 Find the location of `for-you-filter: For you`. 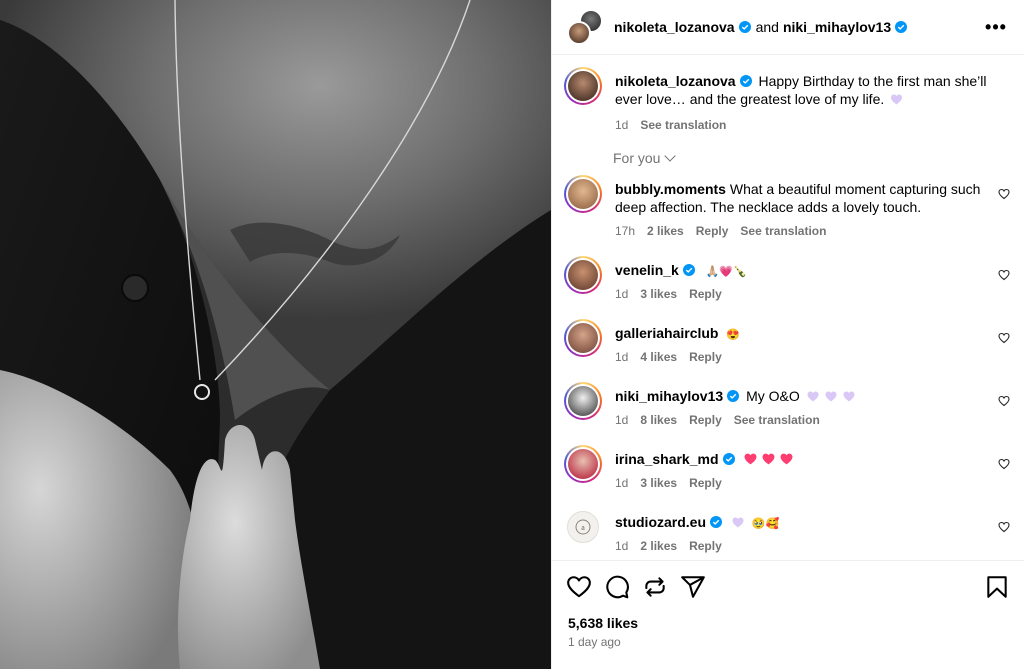

for-you-filter: For you is located at coordinates (645, 158).